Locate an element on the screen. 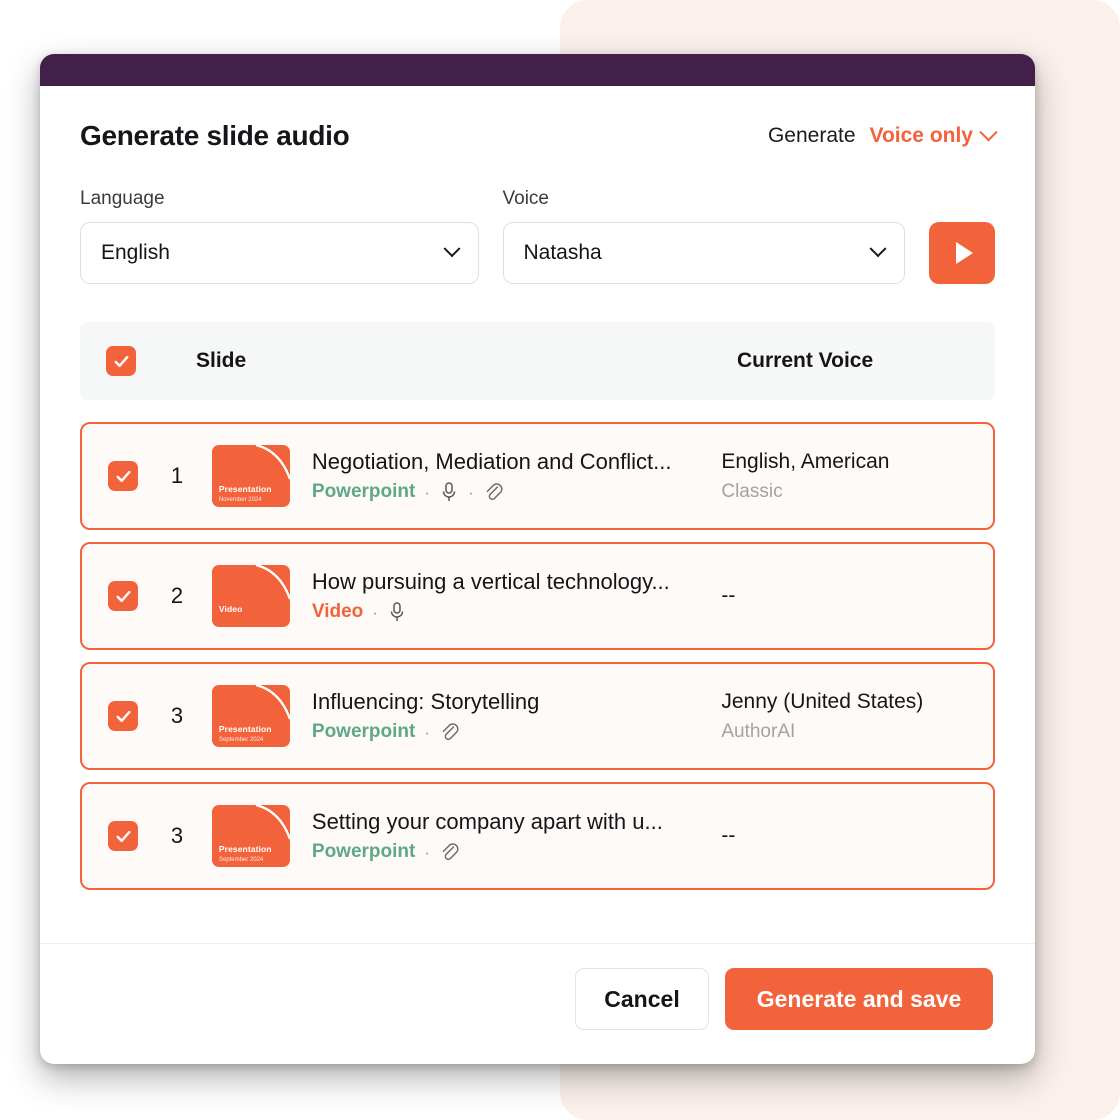  current-voice-sub: AuthorAI is located at coordinates (758, 731).